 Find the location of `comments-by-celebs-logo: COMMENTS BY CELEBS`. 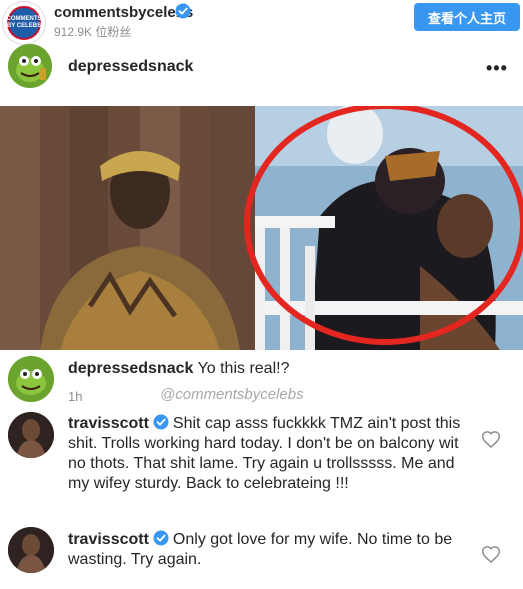

comments-by-celebs-logo: COMMENTS BY CELEBS is located at coordinates (24, 23).